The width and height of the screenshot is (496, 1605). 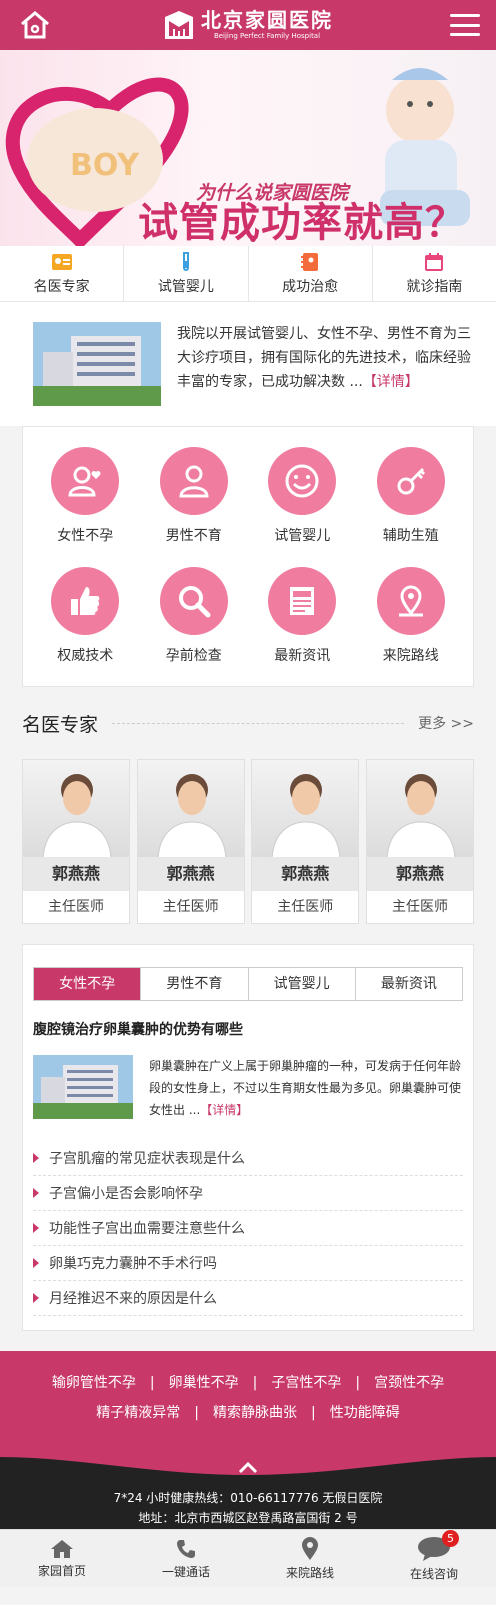 I want to click on hospital-name: 北京家圆医院, so click(x=267, y=20).